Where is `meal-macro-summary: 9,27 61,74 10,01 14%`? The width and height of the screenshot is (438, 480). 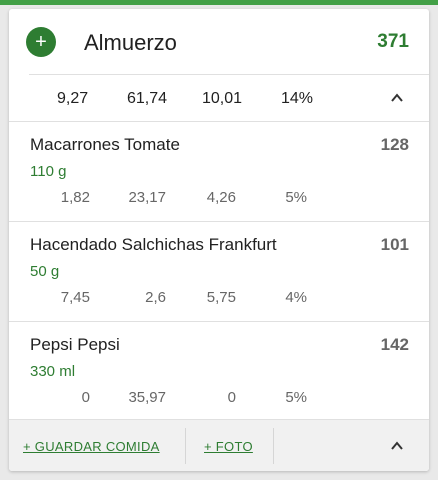
meal-macro-summary: 9,27 61,74 10,01 14% is located at coordinates (229, 97).